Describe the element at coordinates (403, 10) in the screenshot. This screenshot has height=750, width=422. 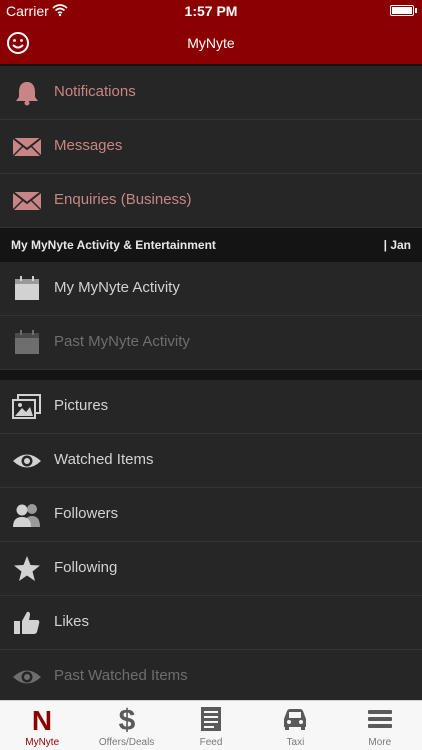
I see `battery-icon` at that location.